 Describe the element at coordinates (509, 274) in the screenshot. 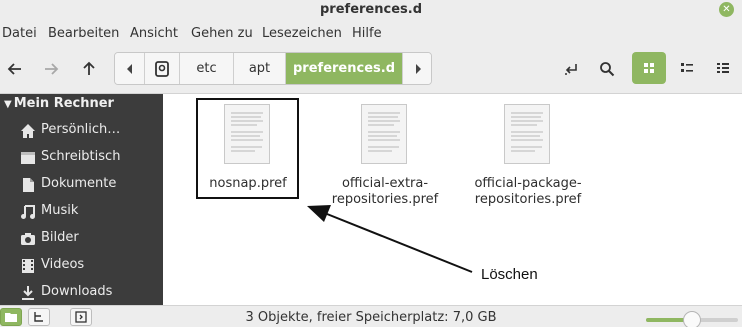

I see `annotation-label: Löschen` at that location.